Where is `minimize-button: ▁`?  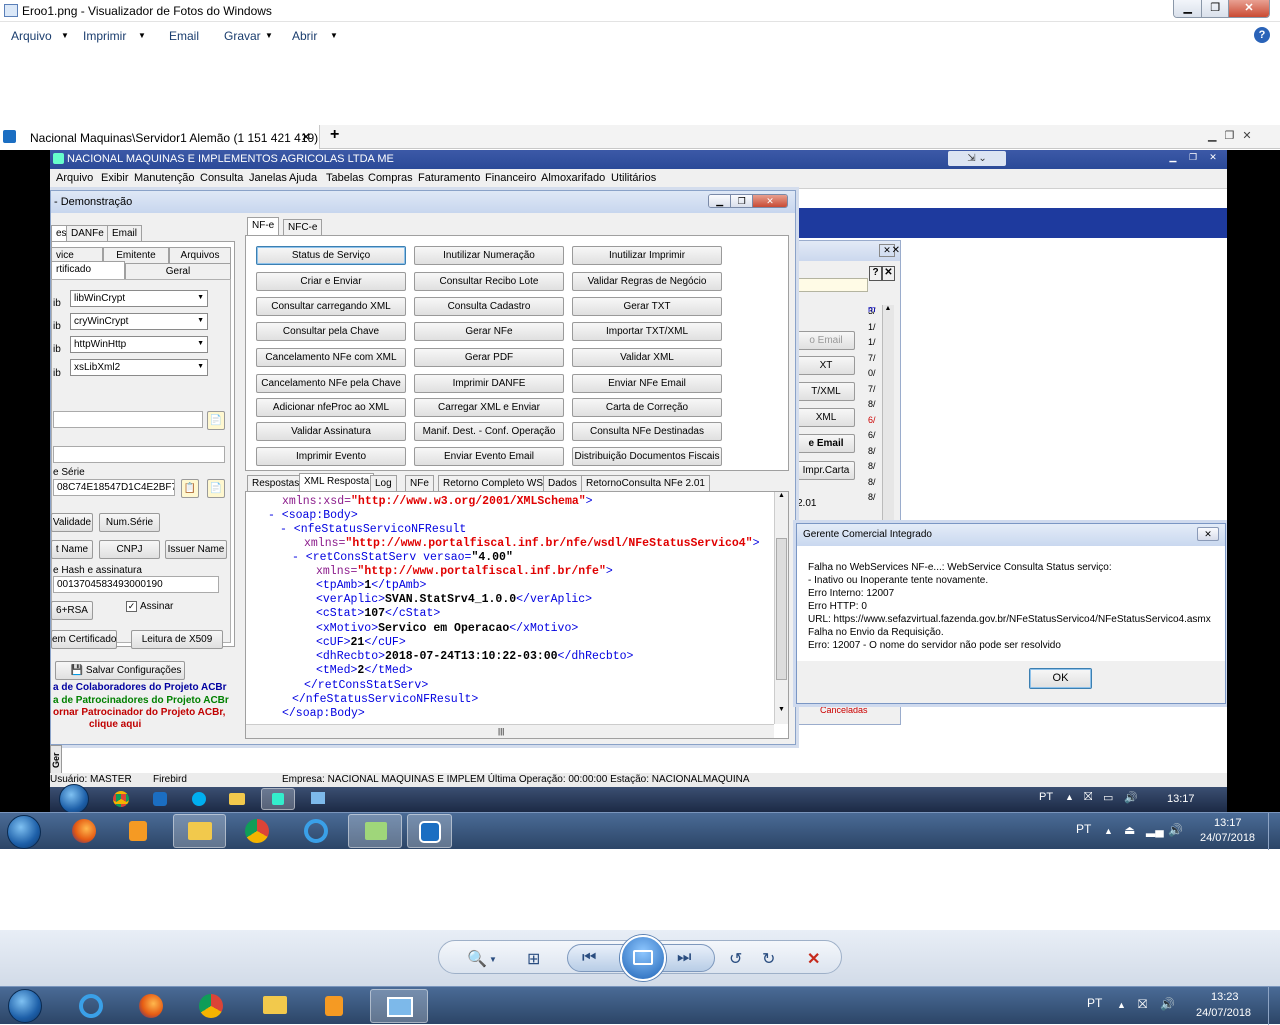
minimize-button: ▁ is located at coordinates (1173, 158).